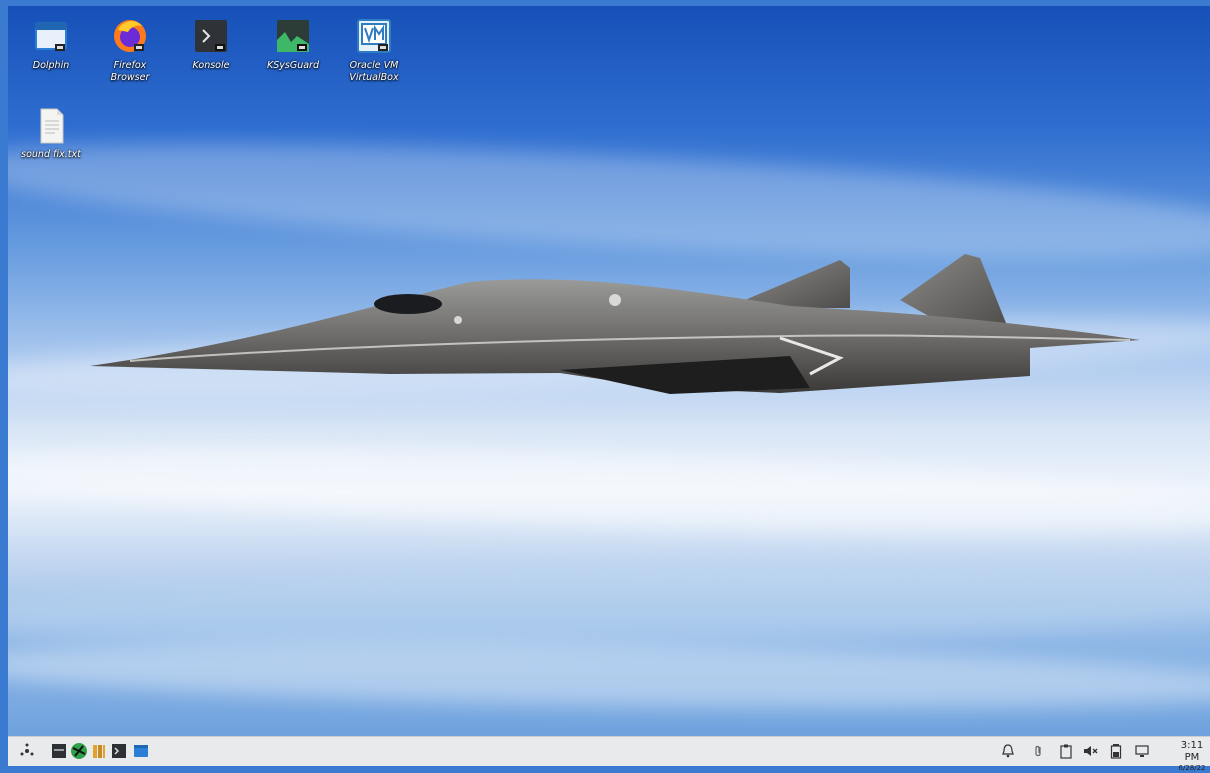  What do you see at coordinates (293, 36) in the screenshot?
I see `system-monitor-icon` at bounding box center [293, 36].